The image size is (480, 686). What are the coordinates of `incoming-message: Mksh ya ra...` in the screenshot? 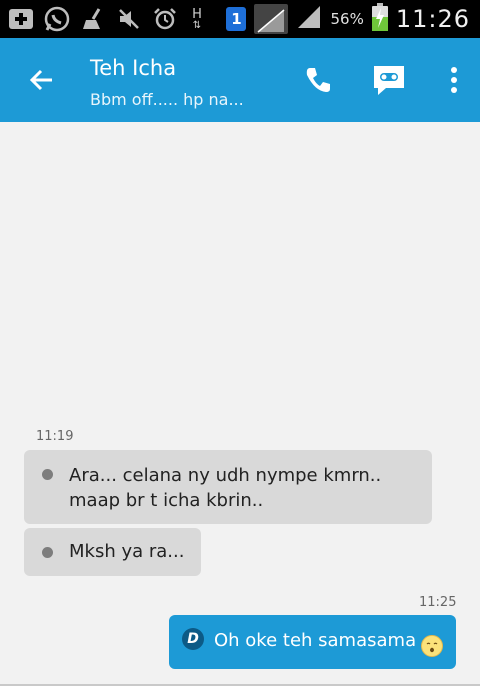 It's located at (112, 552).